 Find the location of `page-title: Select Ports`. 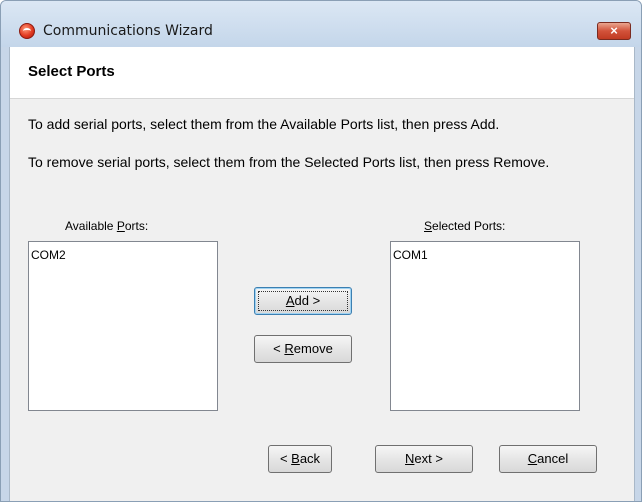

page-title: Select Ports is located at coordinates (71, 71).